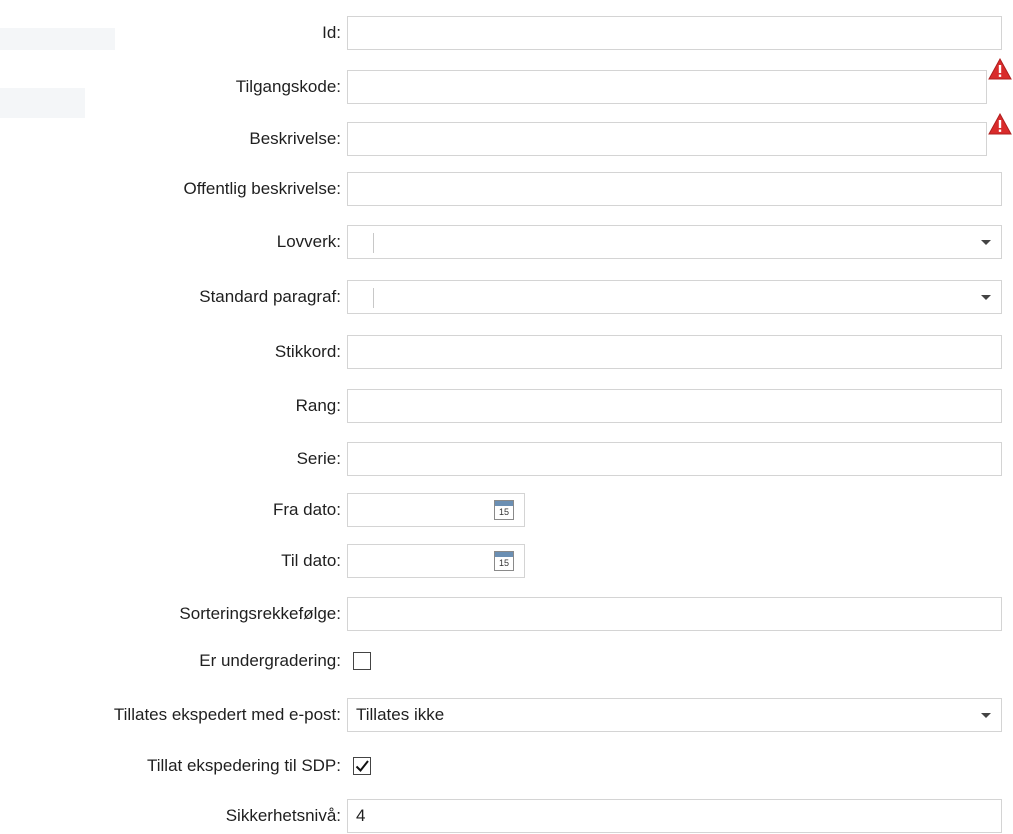 Image resolution: width=1013 pixels, height=834 pixels. What do you see at coordinates (436, 561) in the screenshot?
I see `til-dato-input: 15` at bounding box center [436, 561].